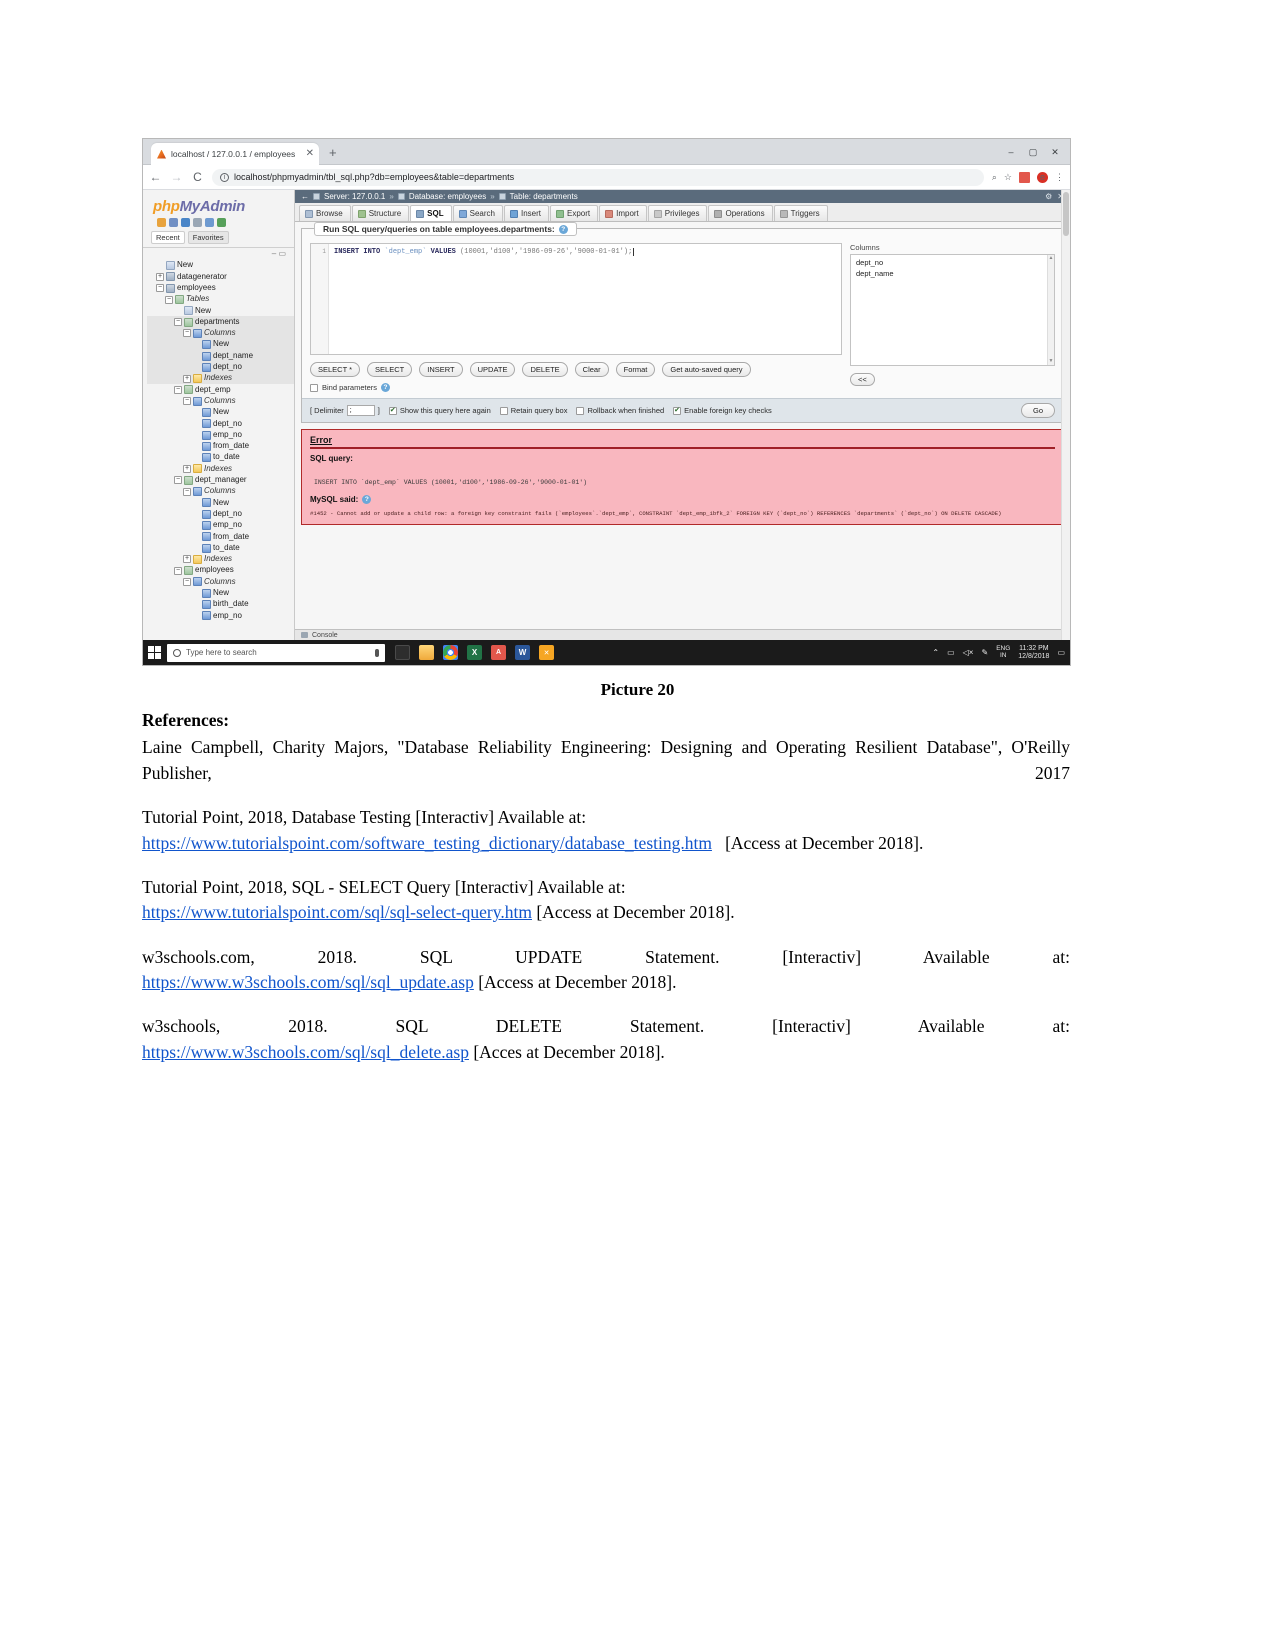  What do you see at coordinates (935, 652) in the screenshot?
I see `show-hidden-icons-icon: ⌃` at bounding box center [935, 652].